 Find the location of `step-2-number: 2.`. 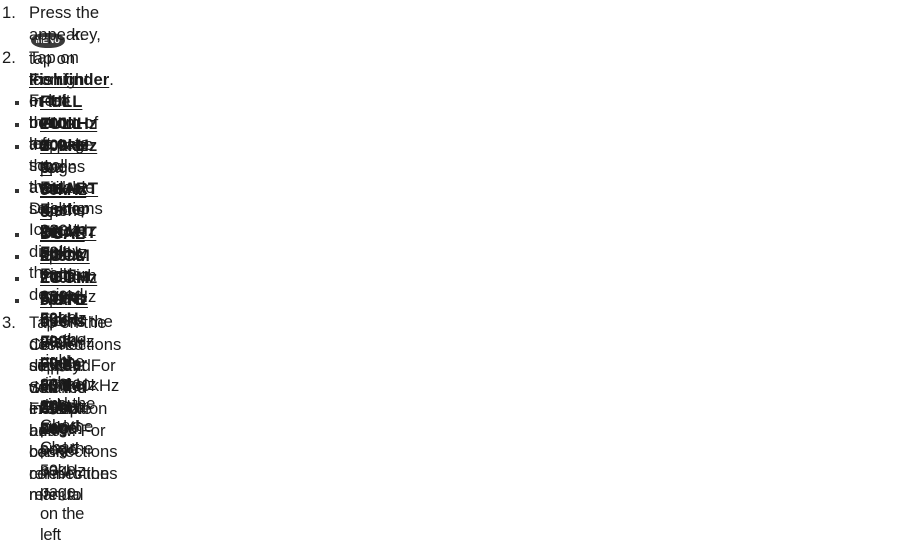

step-2-number: 2. is located at coordinates (9, 57).